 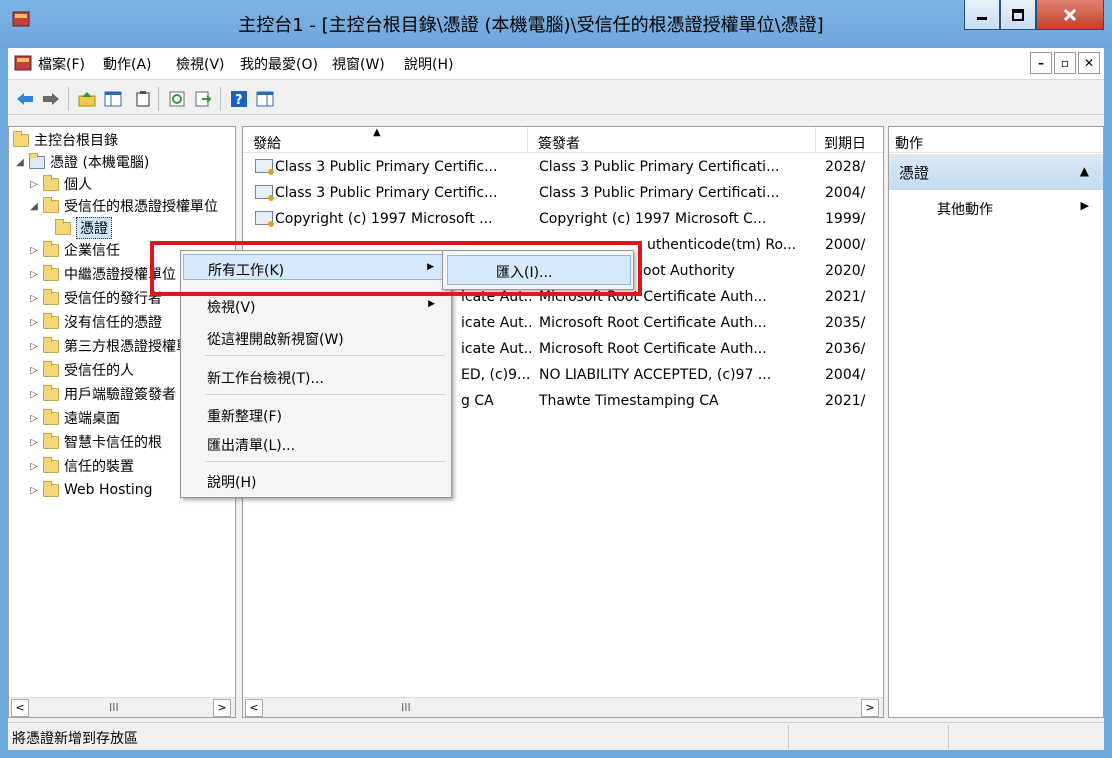 I want to click on more-actions-item: 其他動作, so click(x=965, y=209).